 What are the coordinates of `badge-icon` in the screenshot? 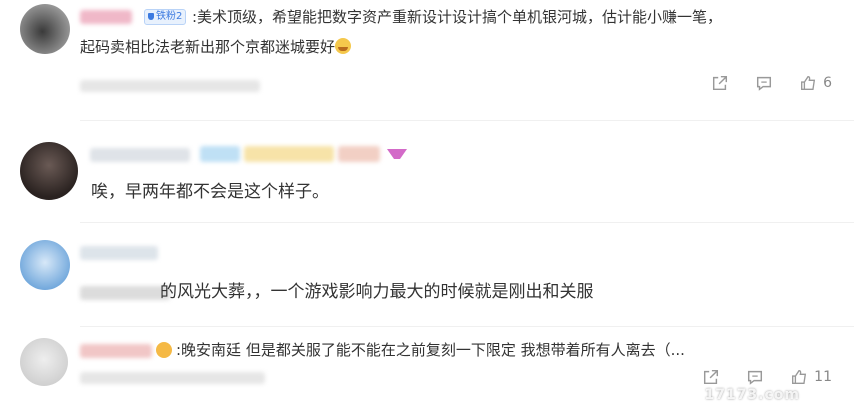 It's located at (397, 154).